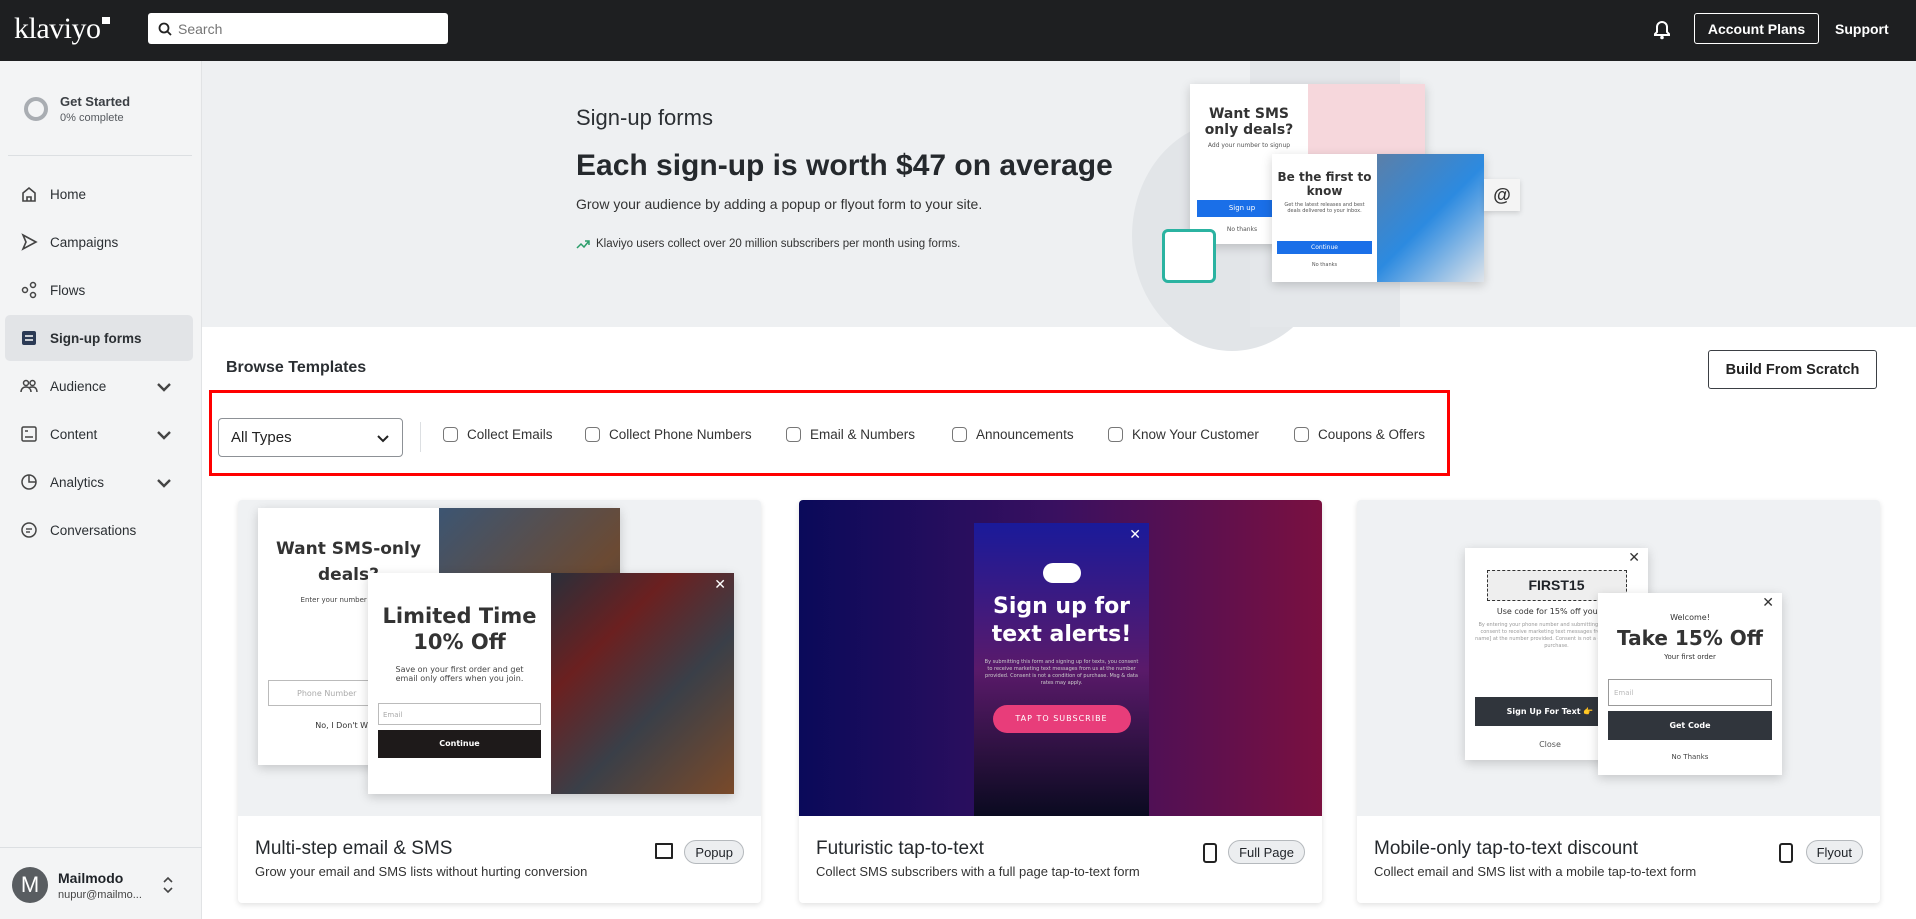 The image size is (1916, 919). I want to click on template-title: Multi-step email & SMS, so click(354, 848).